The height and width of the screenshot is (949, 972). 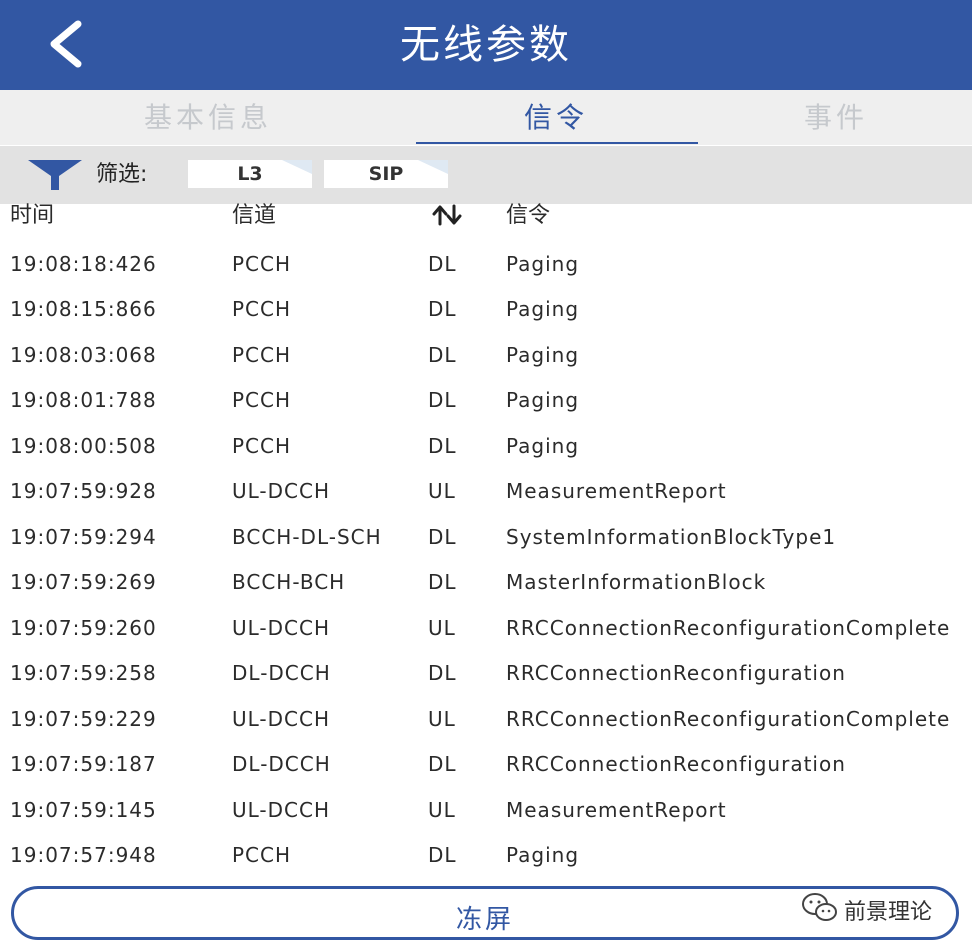 I want to click on tab-events: 事件, so click(x=834, y=117).